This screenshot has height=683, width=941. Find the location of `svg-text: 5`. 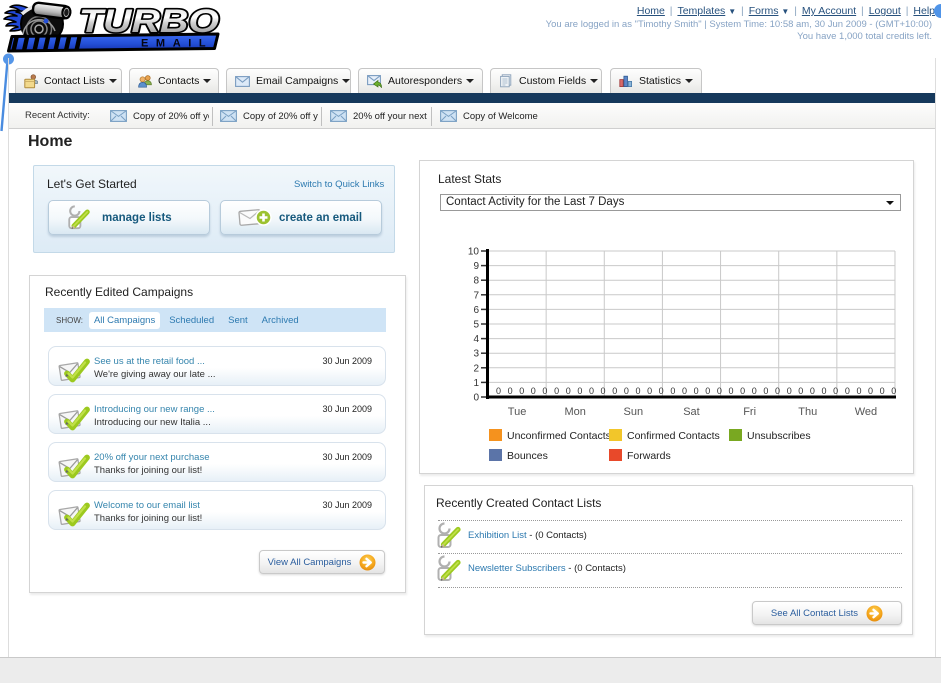

svg-text: 5 is located at coordinates (476, 325).